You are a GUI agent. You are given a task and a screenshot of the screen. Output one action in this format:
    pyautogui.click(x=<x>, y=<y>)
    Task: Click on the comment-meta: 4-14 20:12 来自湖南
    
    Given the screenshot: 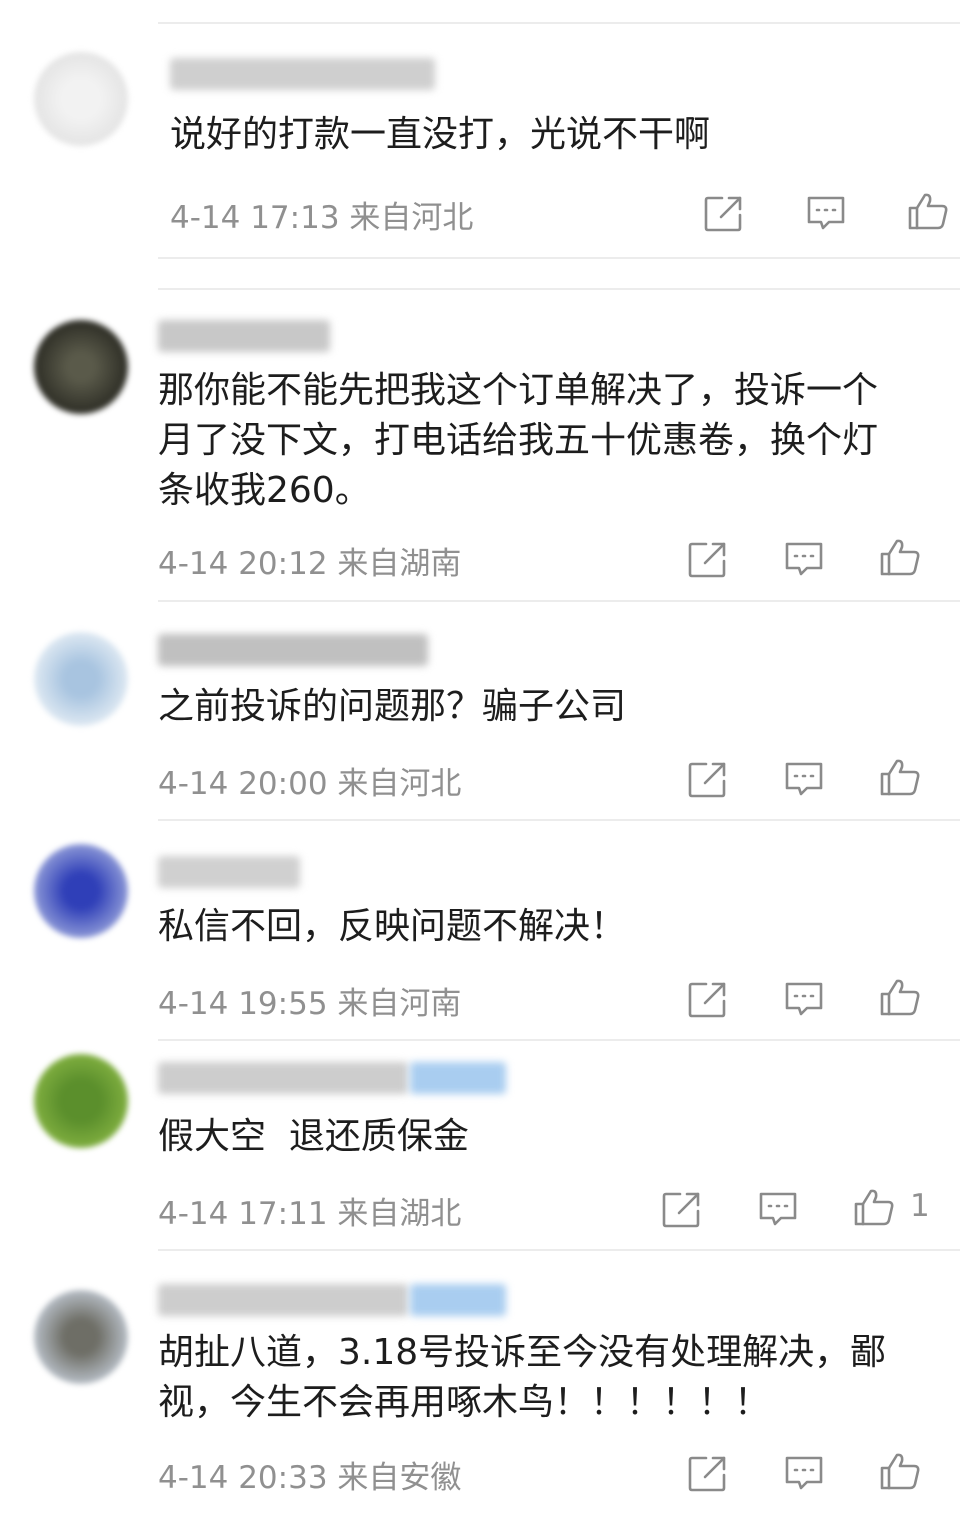 What is the action you would take?
    pyautogui.click(x=309, y=560)
    